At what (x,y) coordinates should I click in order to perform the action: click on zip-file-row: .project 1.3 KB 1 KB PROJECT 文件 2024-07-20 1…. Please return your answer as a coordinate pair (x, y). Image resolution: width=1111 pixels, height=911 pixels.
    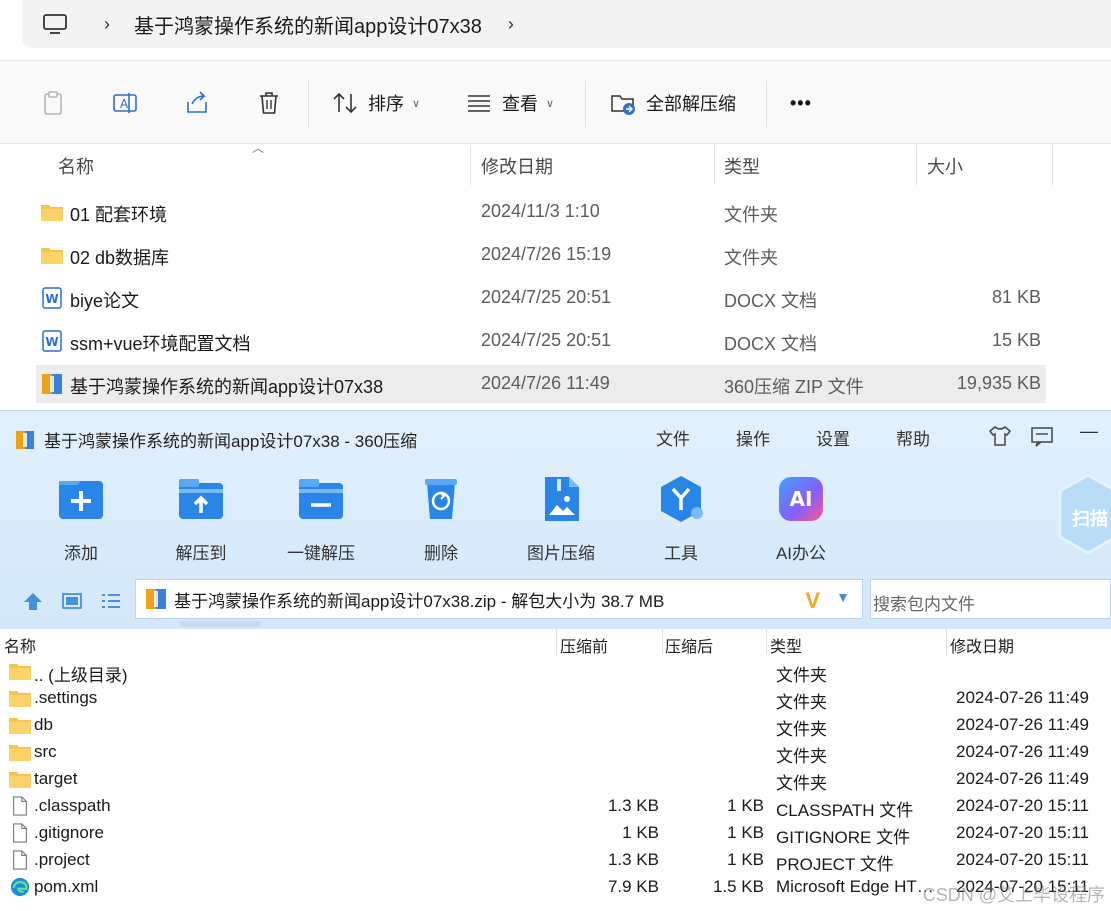
    Looking at the image, I should click on (555, 860).